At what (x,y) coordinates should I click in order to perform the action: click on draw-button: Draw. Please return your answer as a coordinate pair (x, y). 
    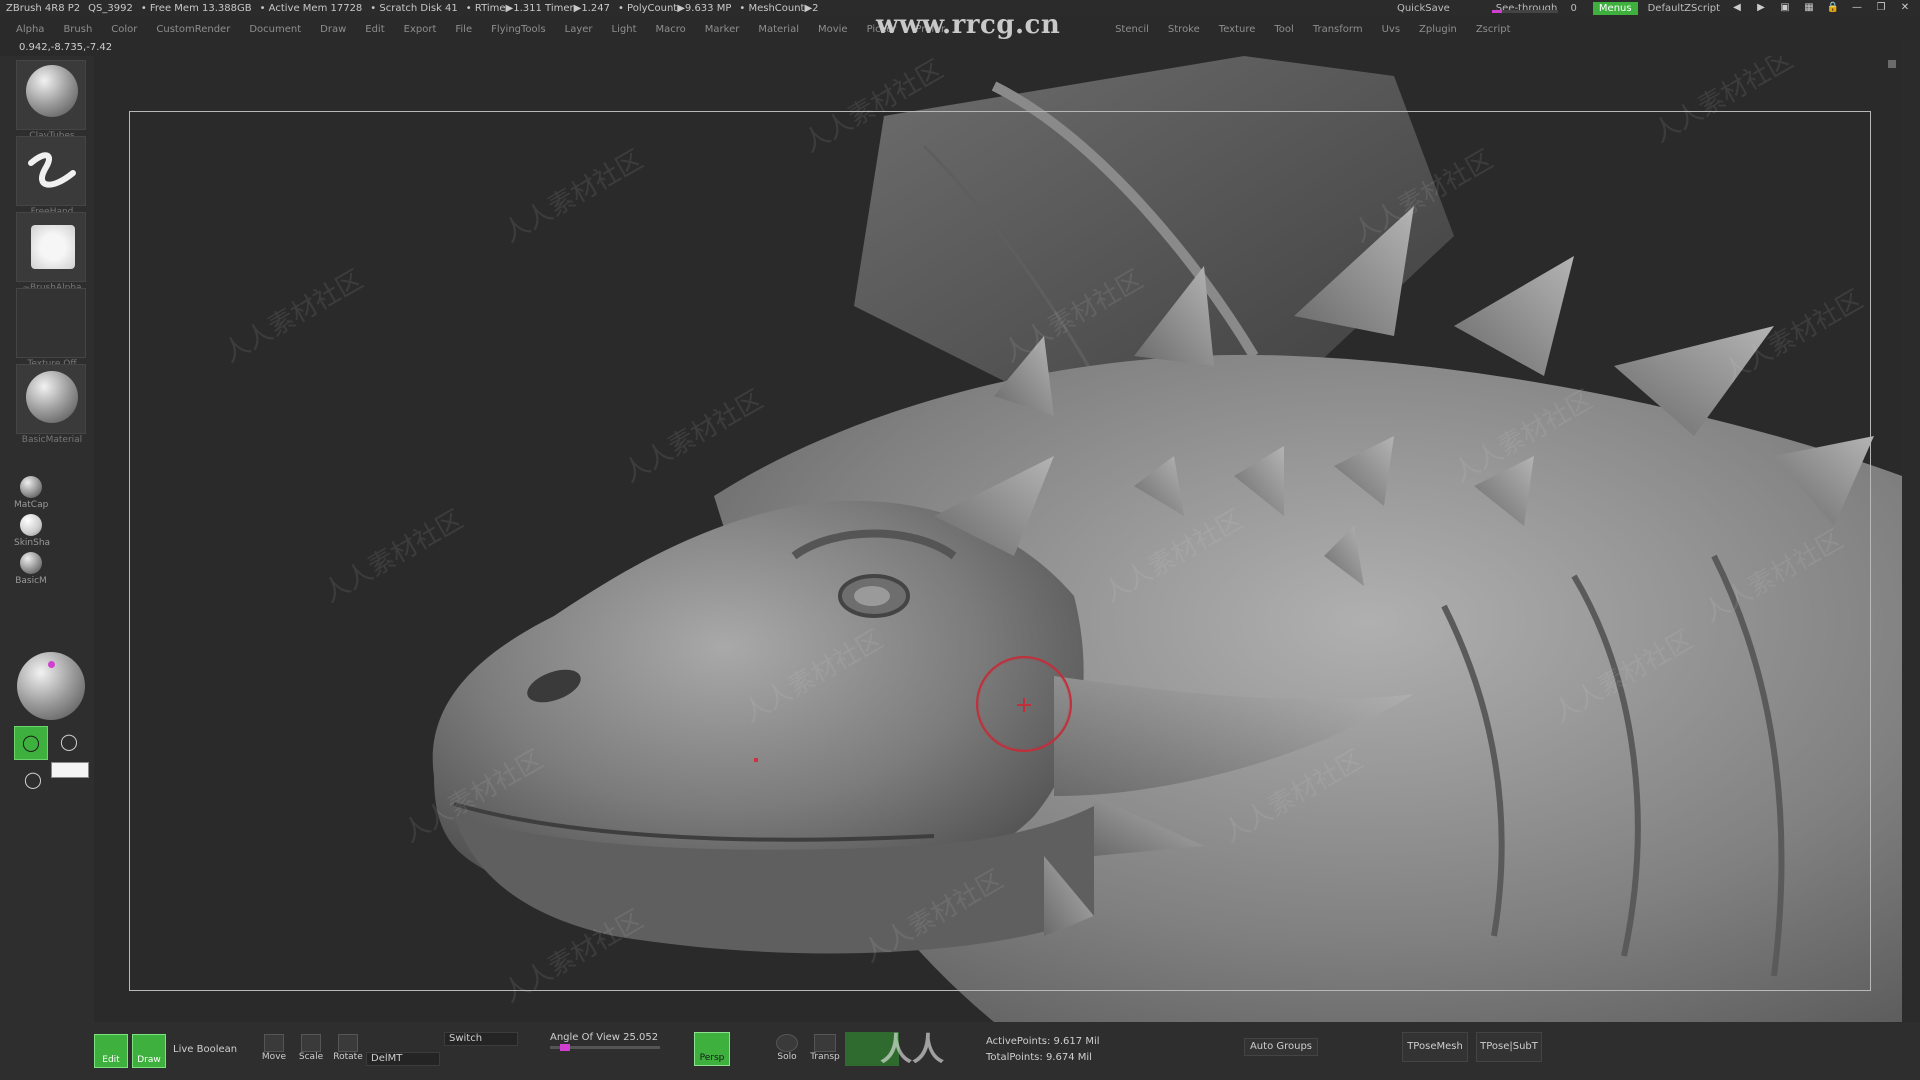
    Looking at the image, I should click on (149, 1051).